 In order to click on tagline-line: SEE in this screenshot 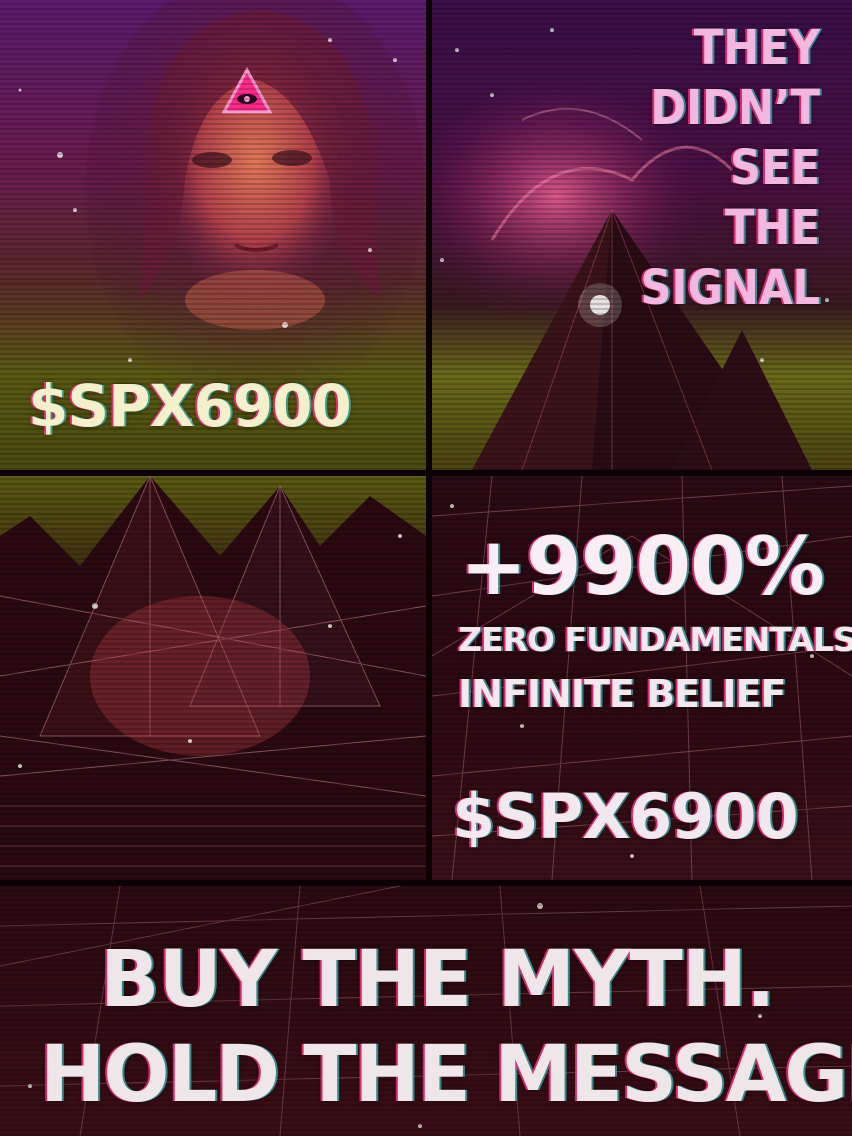, I will do `click(774, 168)`.